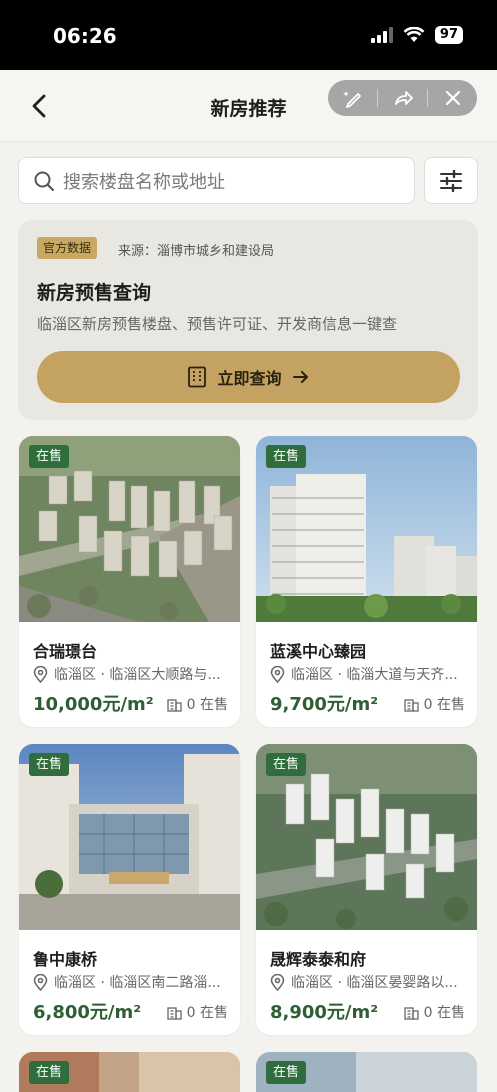  What do you see at coordinates (318, 651) in the screenshot?
I see `listing-name: 蓝溪中心臻园` at bounding box center [318, 651].